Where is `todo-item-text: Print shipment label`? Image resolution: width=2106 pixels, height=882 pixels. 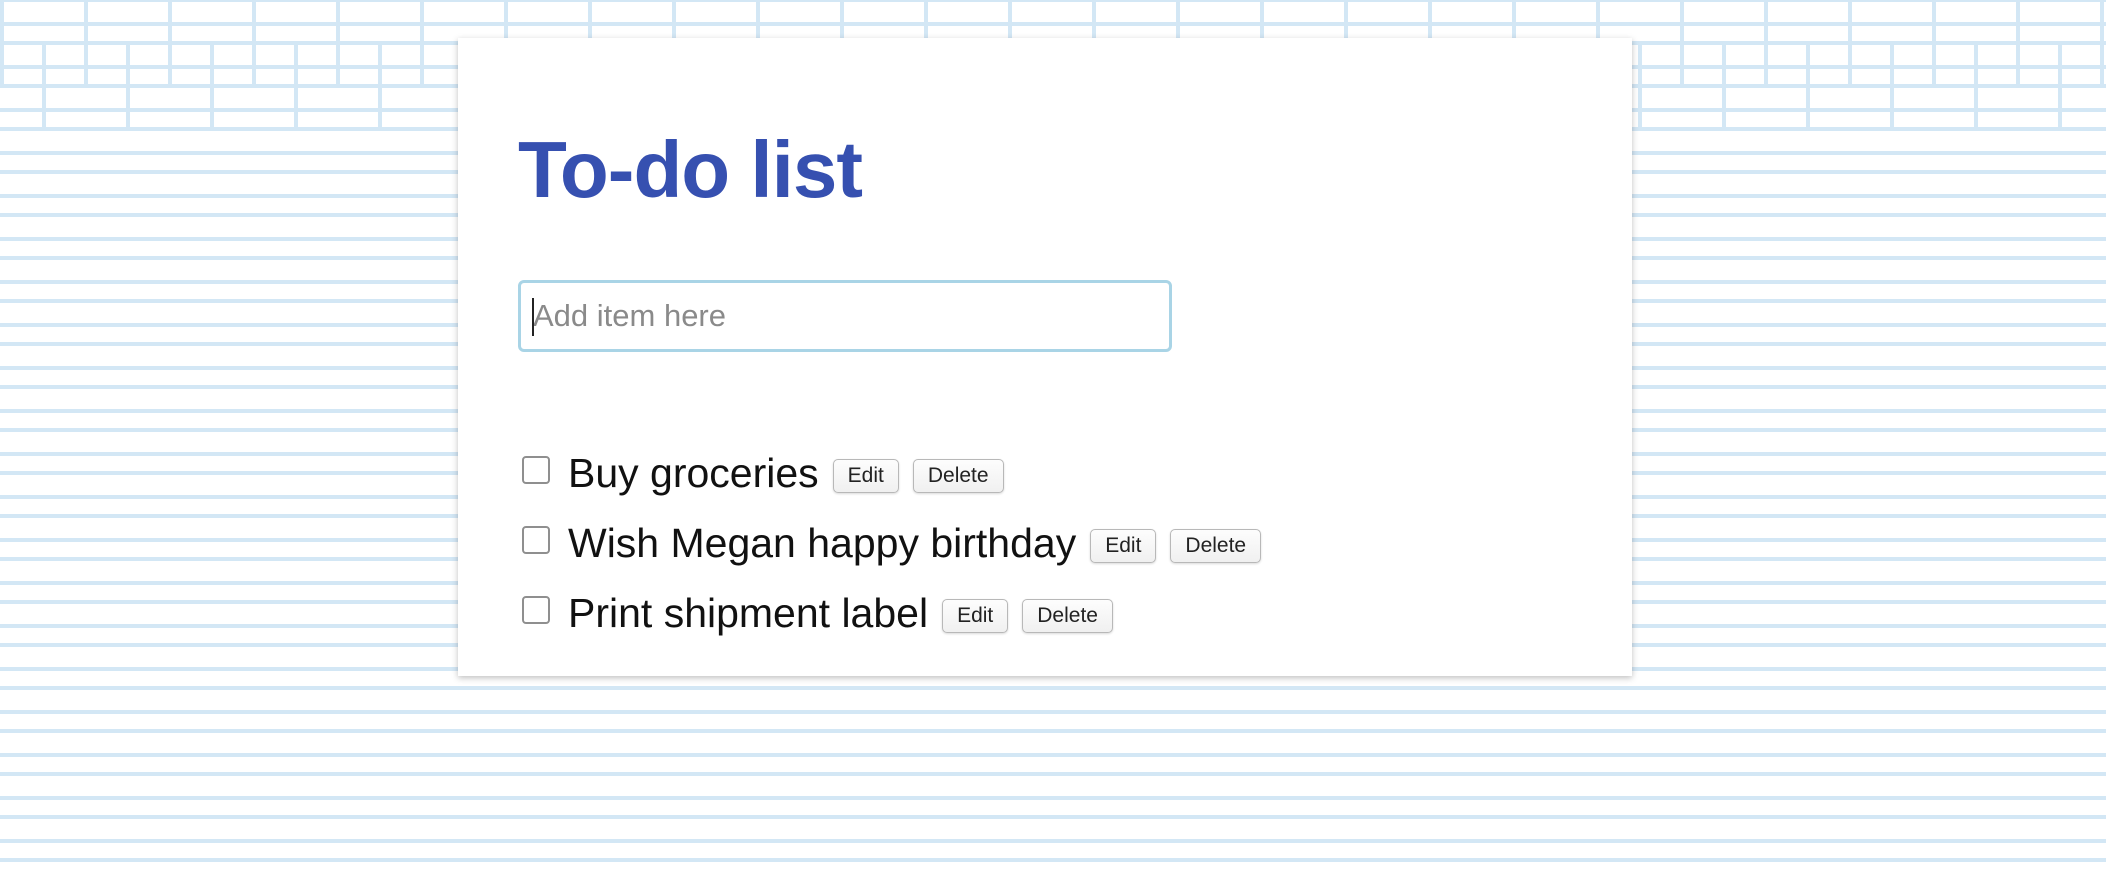 todo-item-text: Print shipment label is located at coordinates (748, 612).